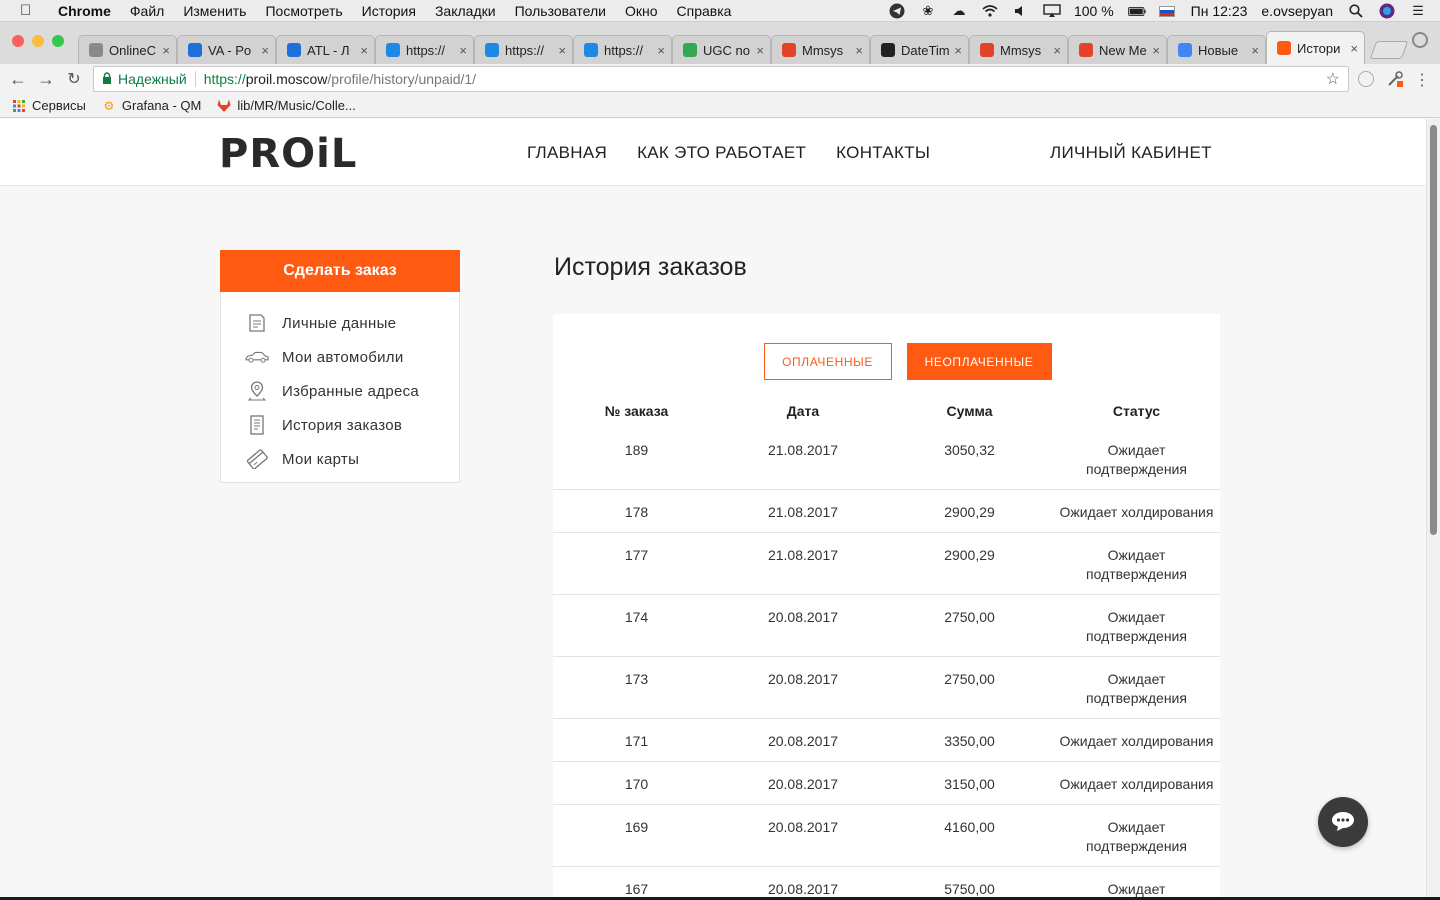 The image size is (1440, 900). What do you see at coordinates (18, 79) in the screenshot?
I see `back-arrow-icon: ←` at bounding box center [18, 79].